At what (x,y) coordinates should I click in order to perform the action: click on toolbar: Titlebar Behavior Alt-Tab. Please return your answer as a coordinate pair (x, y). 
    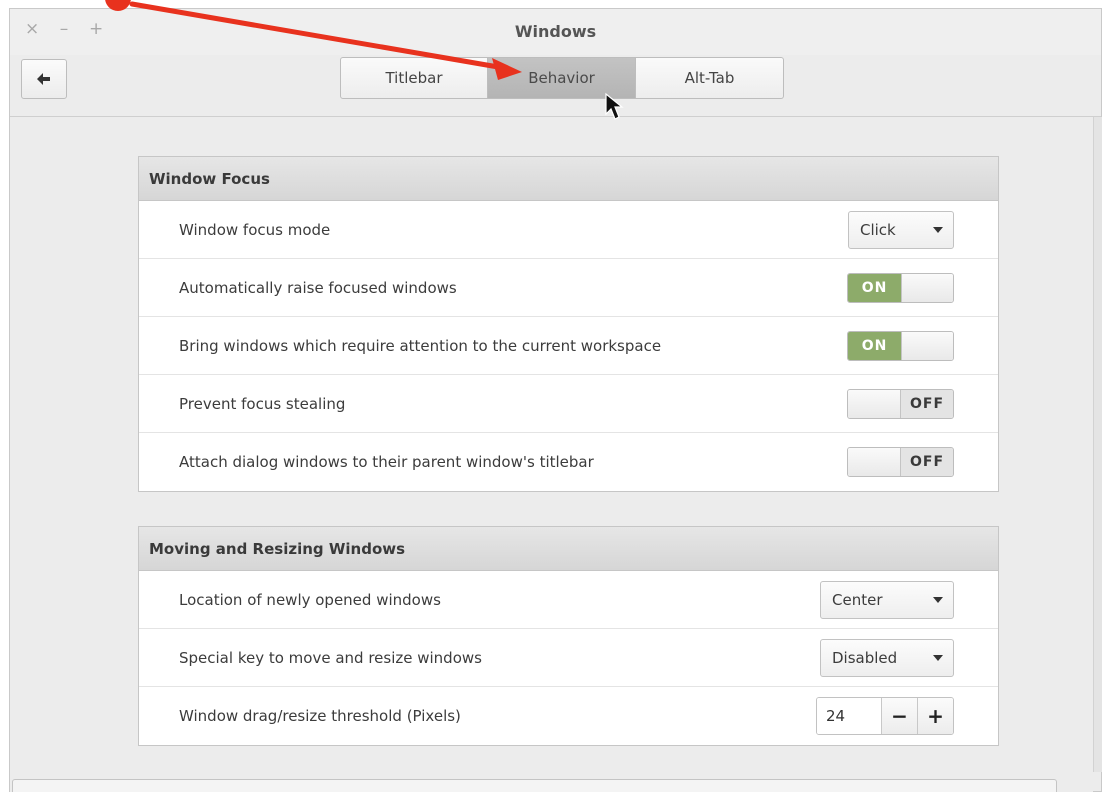
    Looking at the image, I should click on (555, 86).